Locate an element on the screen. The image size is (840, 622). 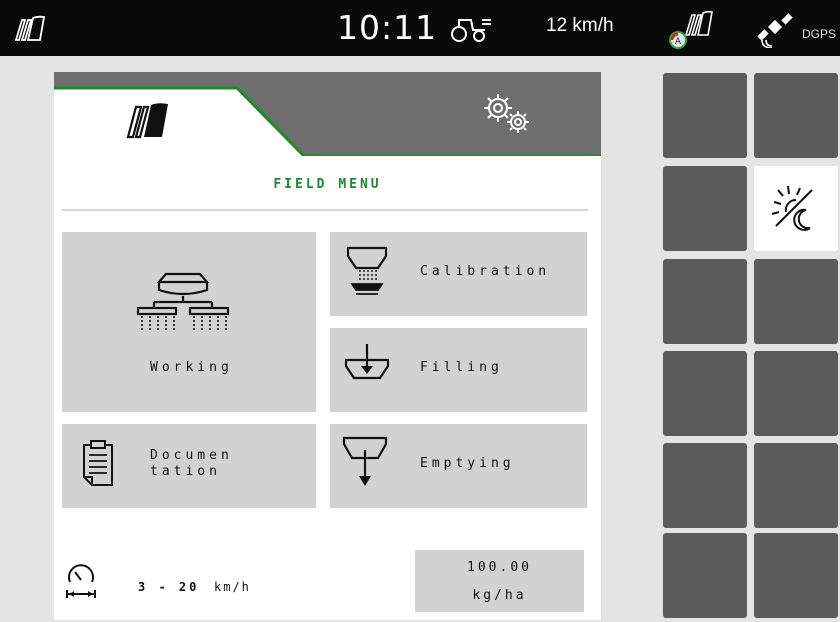
rate-unit: kg/ha is located at coordinates (499, 595).